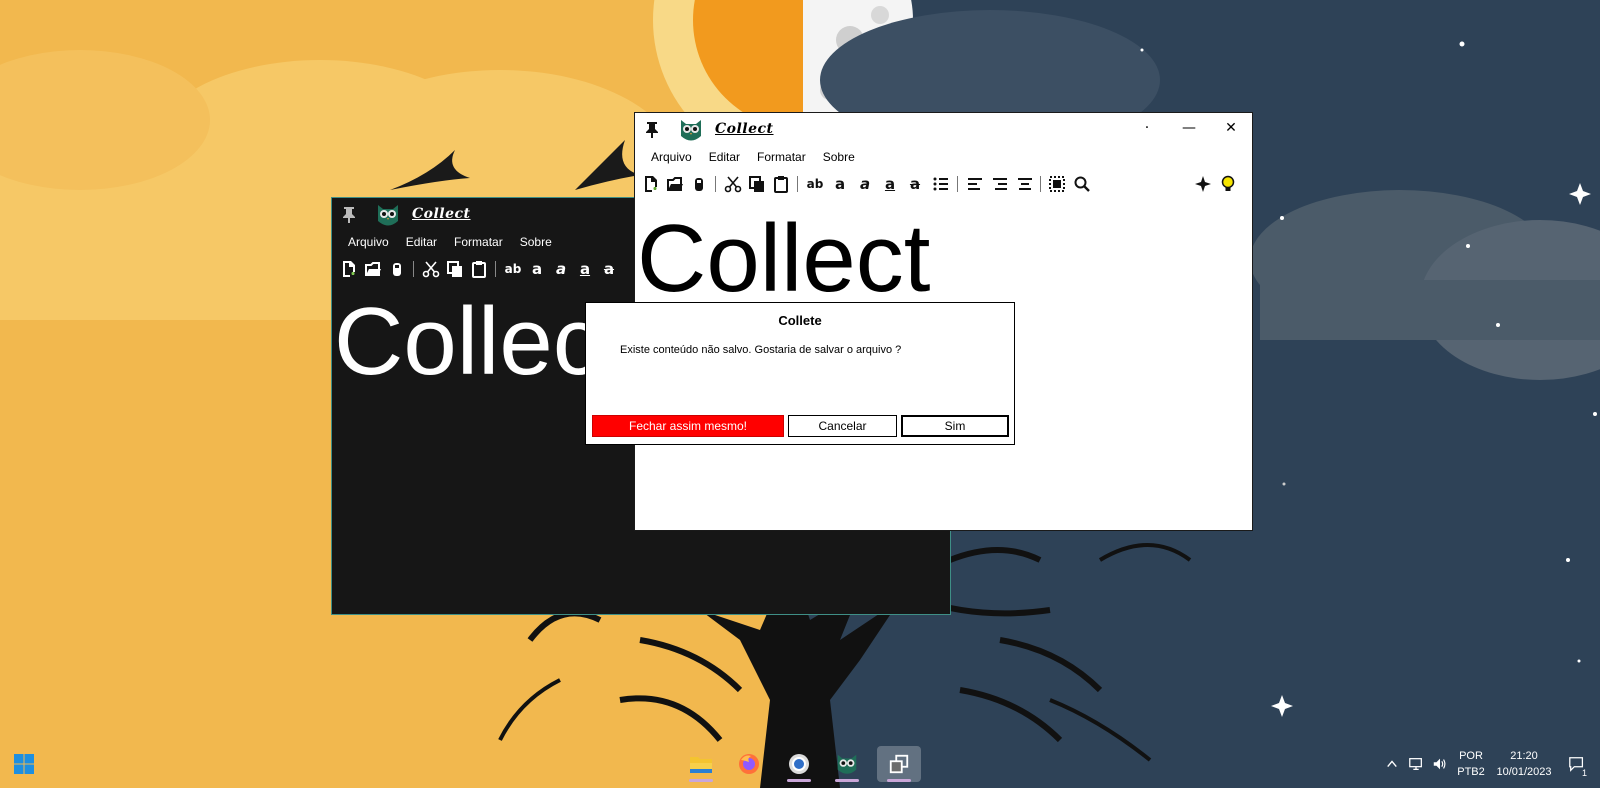 This screenshot has height=788, width=1600. I want to click on more-button: ·, so click(1147, 128).